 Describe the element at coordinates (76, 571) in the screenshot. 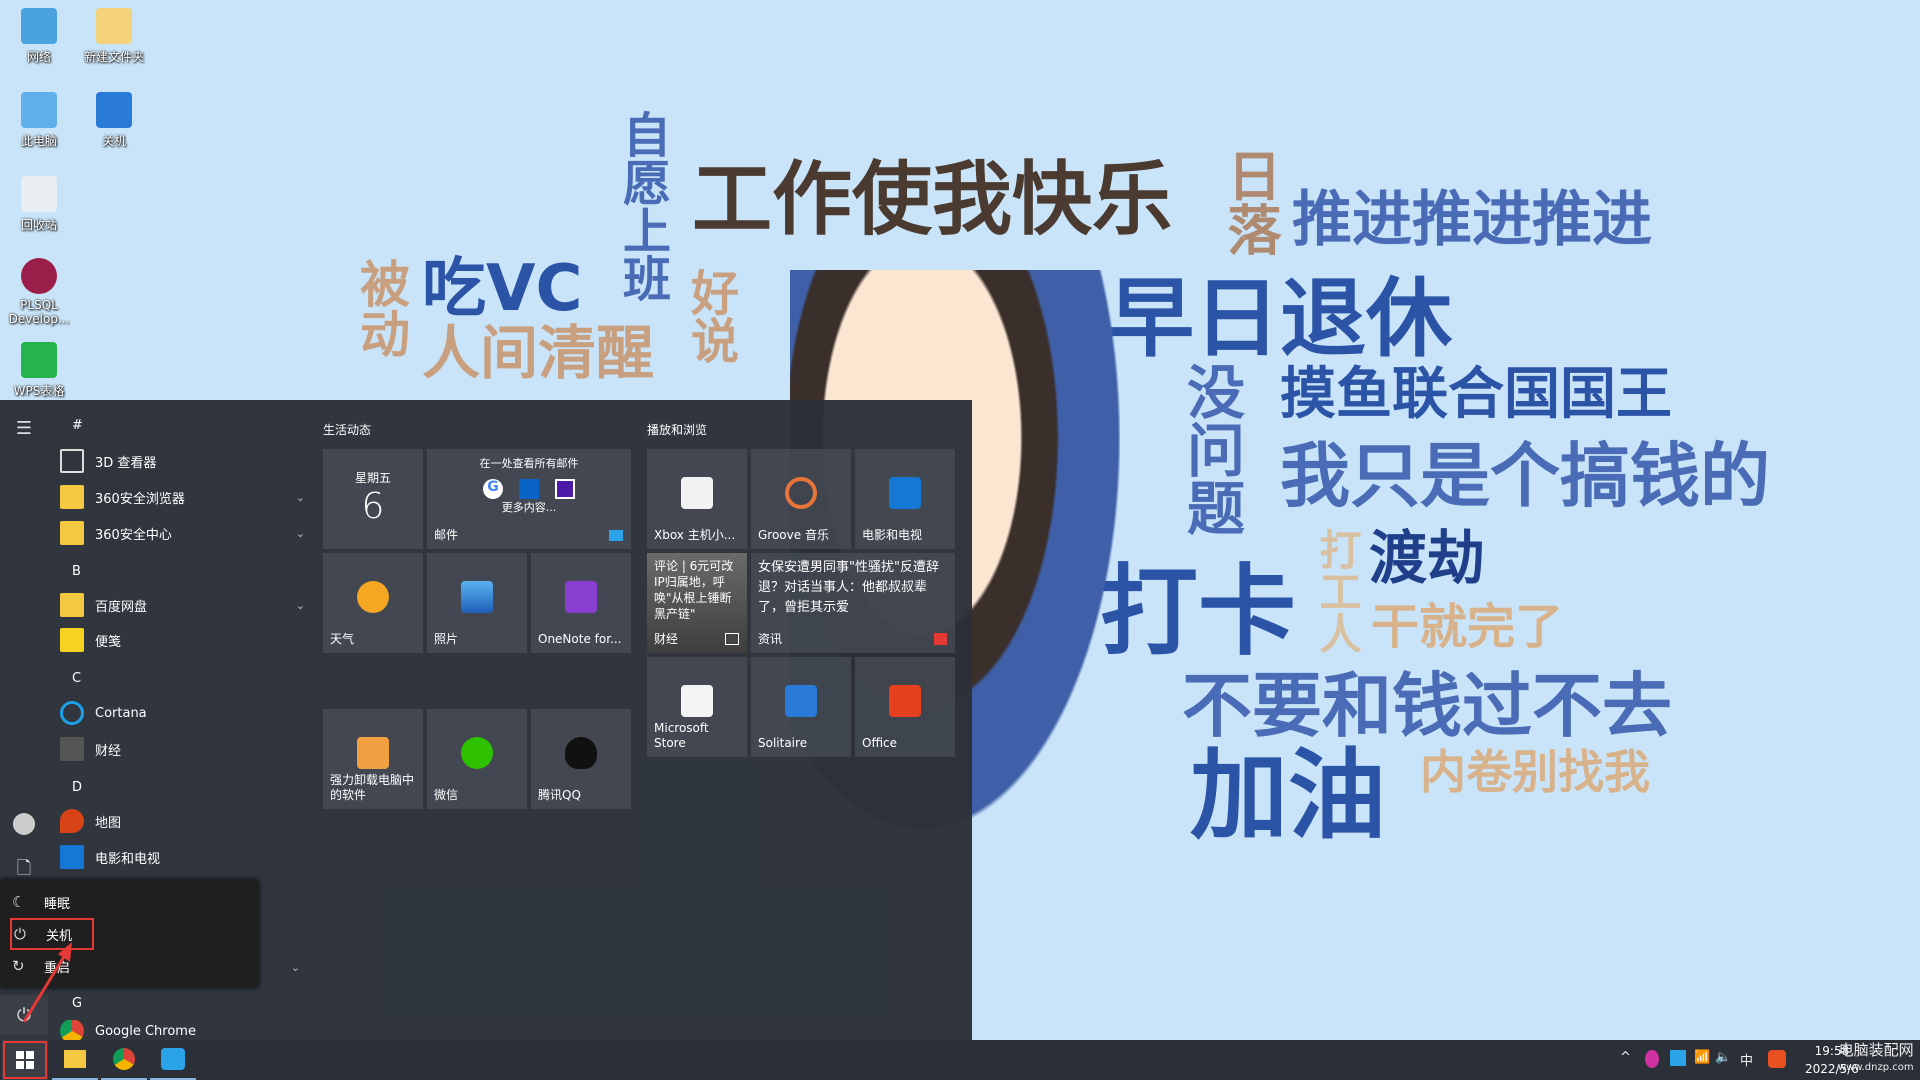

I see `letter-header: B` at that location.